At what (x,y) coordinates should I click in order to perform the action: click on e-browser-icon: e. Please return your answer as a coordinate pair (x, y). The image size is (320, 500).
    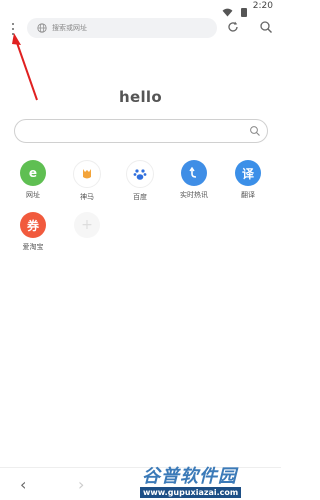
    Looking at the image, I should click on (33, 173).